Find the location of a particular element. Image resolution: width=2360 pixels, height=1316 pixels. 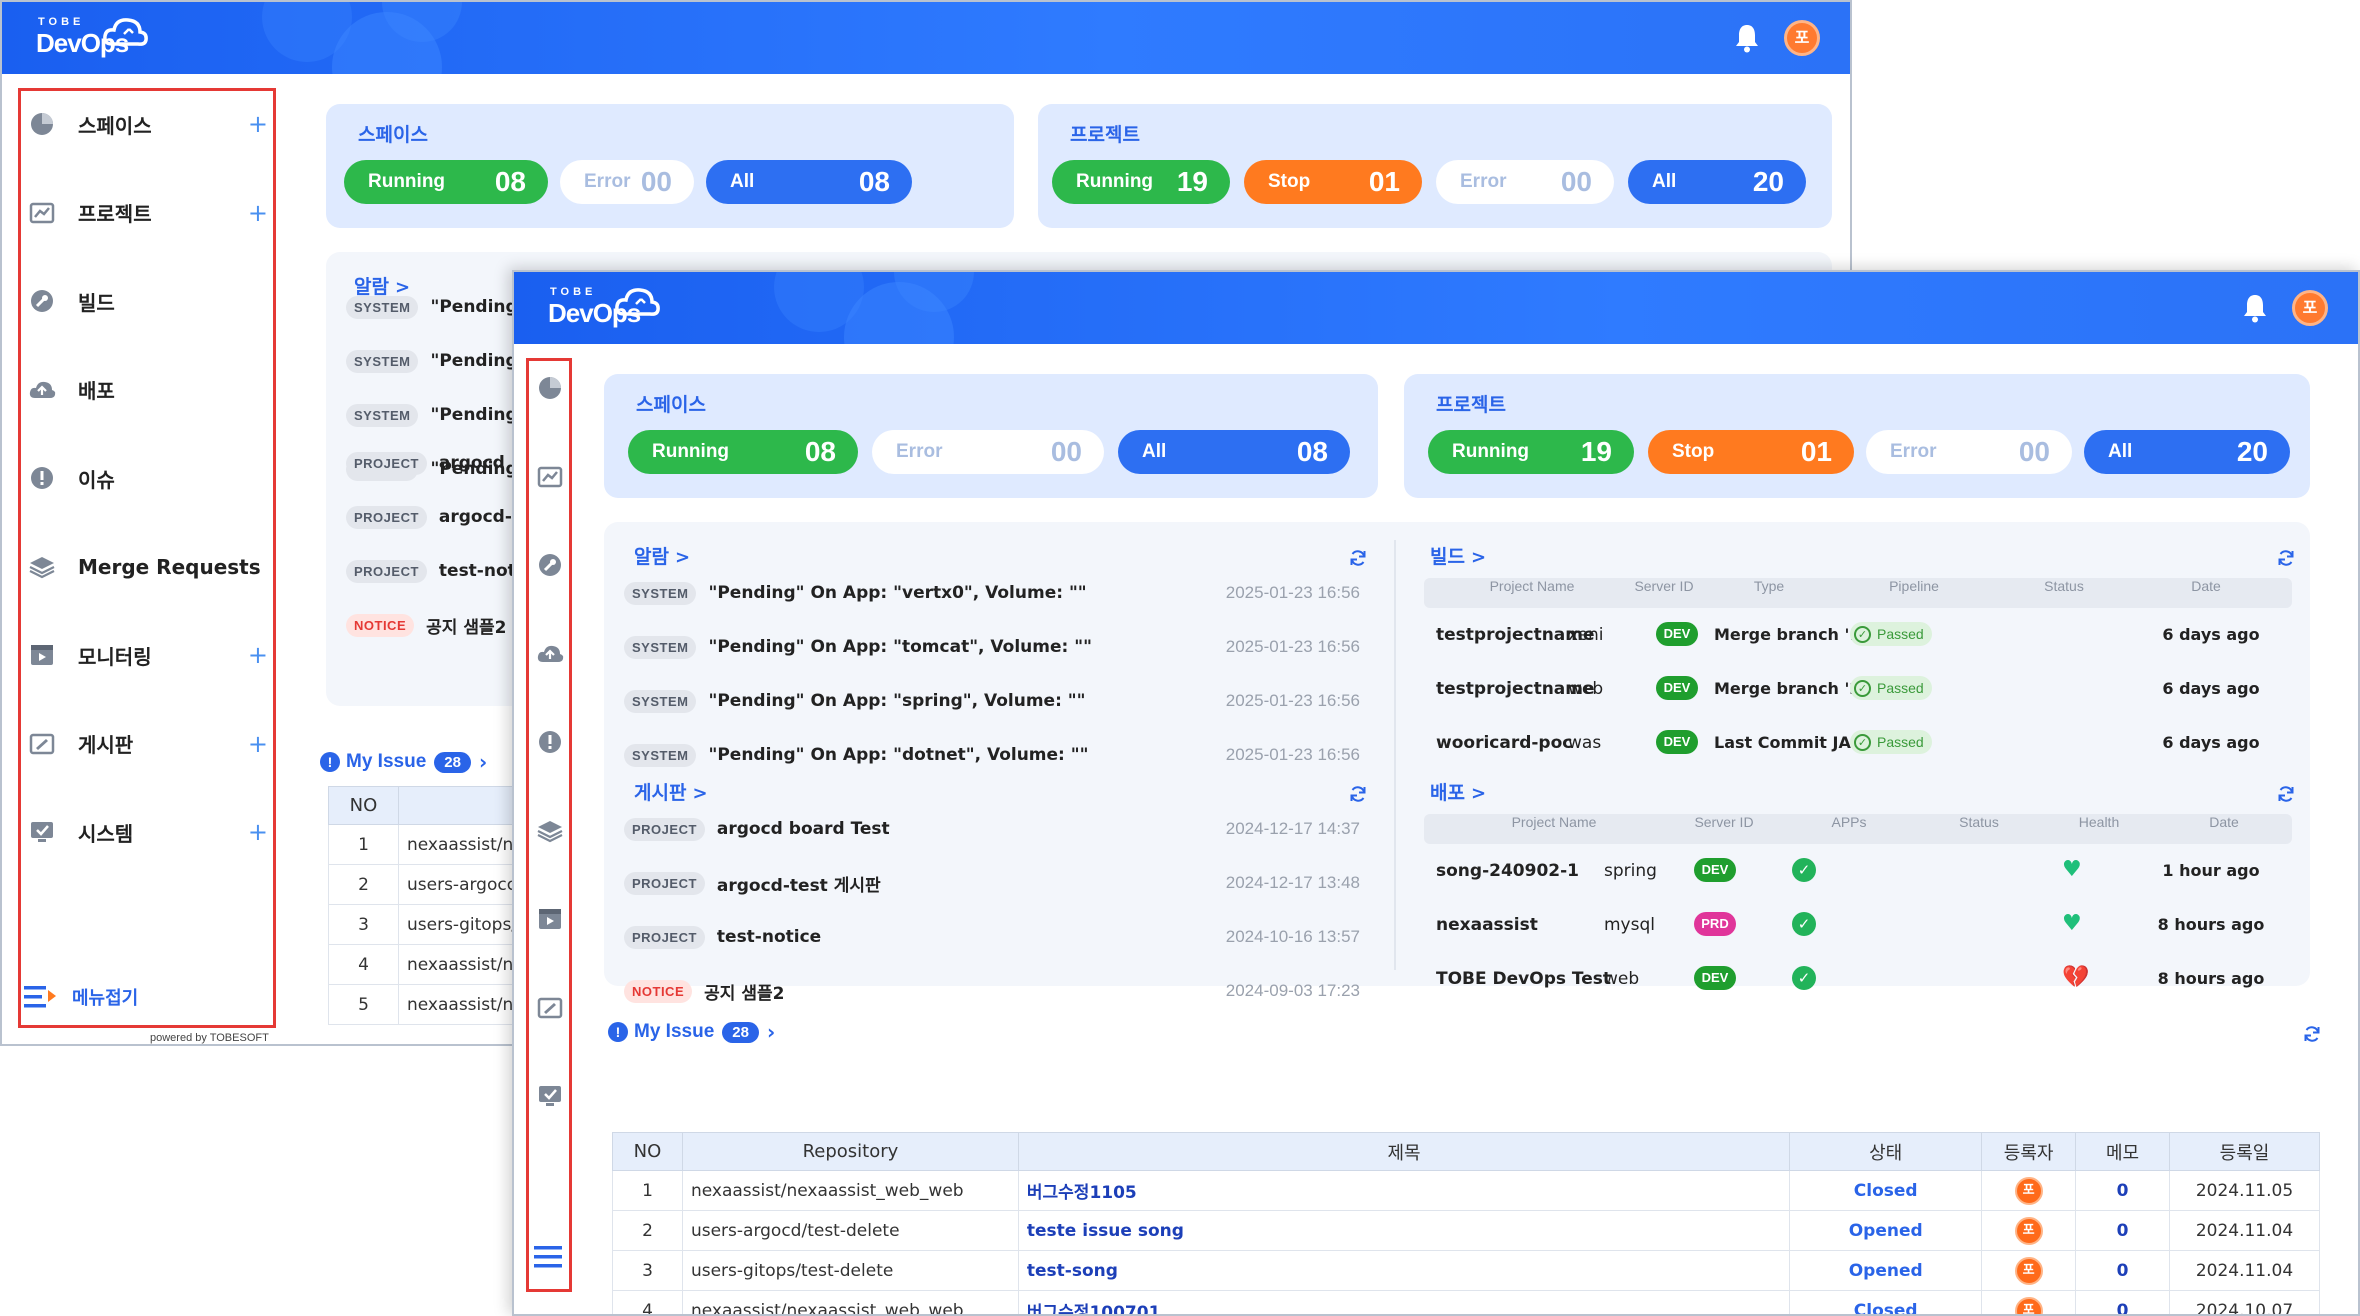

alarm-link: 알람 > is located at coordinates (662, 555).